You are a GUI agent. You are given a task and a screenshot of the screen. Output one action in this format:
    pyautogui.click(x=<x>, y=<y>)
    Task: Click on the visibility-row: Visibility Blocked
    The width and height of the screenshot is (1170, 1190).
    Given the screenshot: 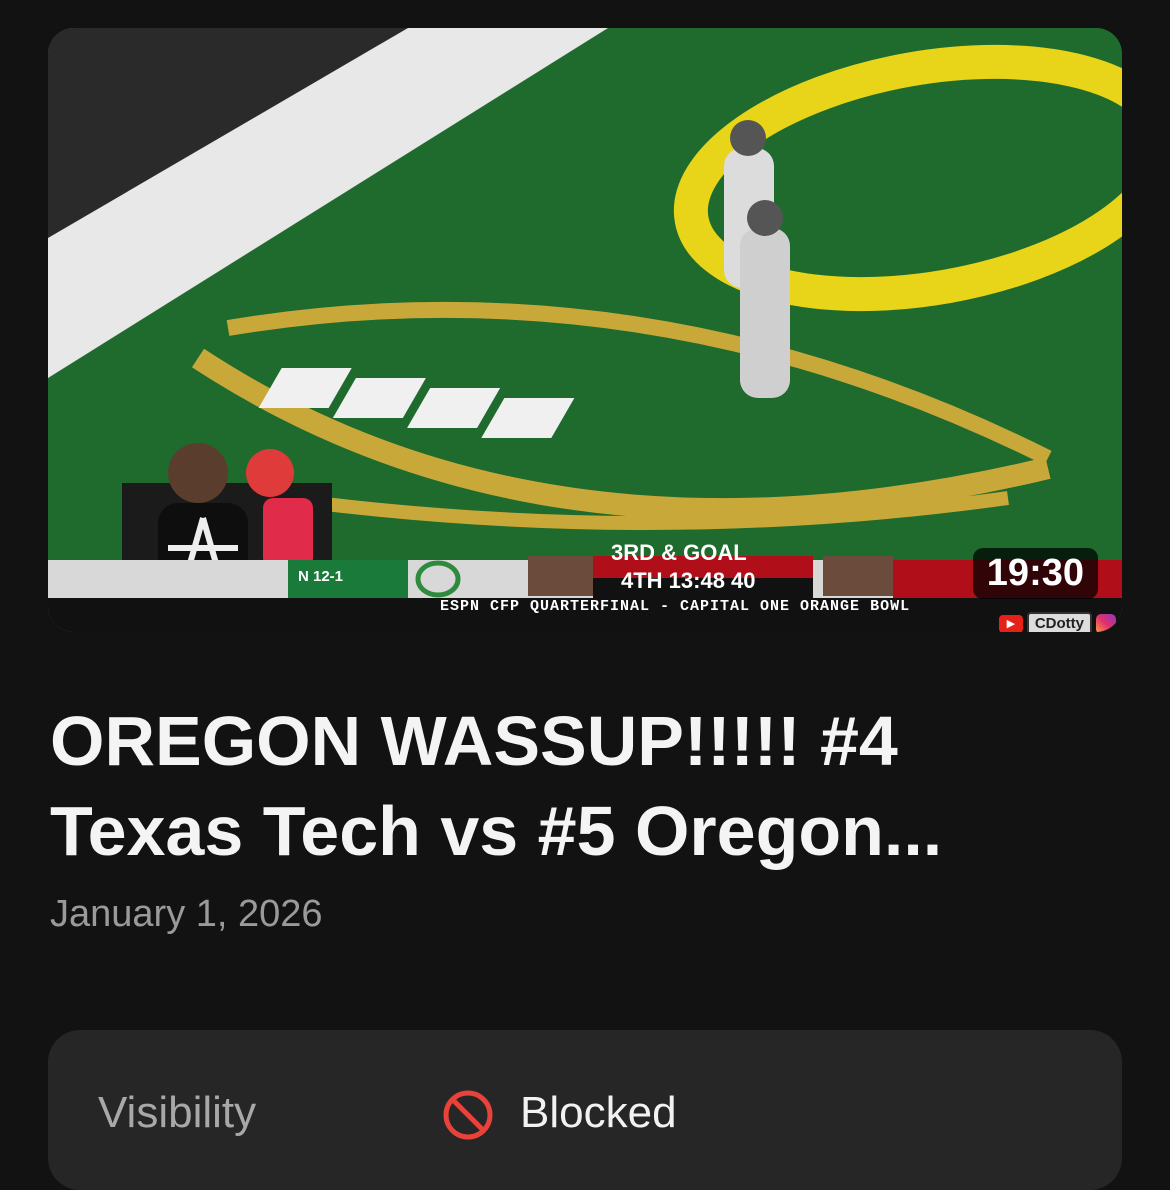 What is the action you would take?
    pyautogui.click(x=585, y=1110)
    